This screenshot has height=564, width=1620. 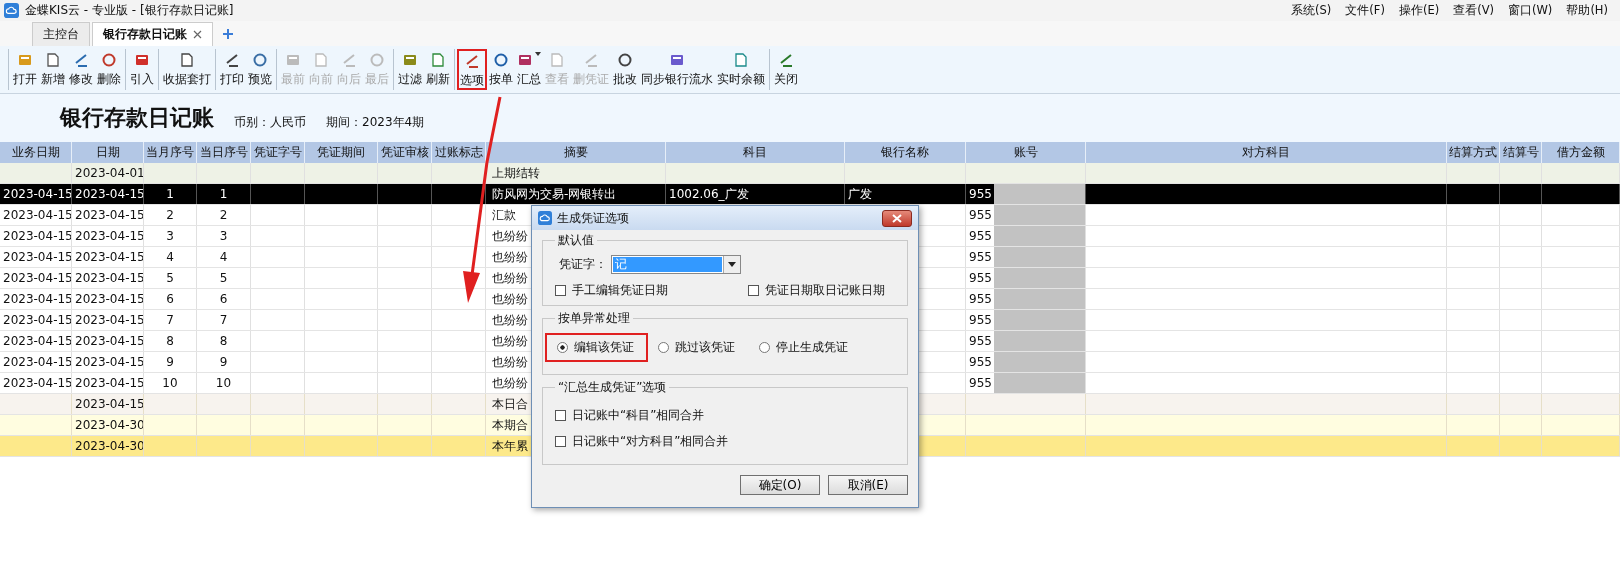 What do you see at coordinates (510, 404) in the screenshot?
I see `table-cell-text: 本日合` at bounding box center [510, 404].